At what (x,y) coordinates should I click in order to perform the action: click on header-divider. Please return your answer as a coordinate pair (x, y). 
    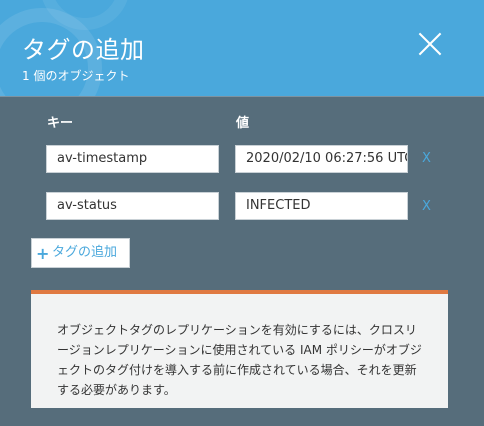
    Looking at the image, I should click on (242, 96).